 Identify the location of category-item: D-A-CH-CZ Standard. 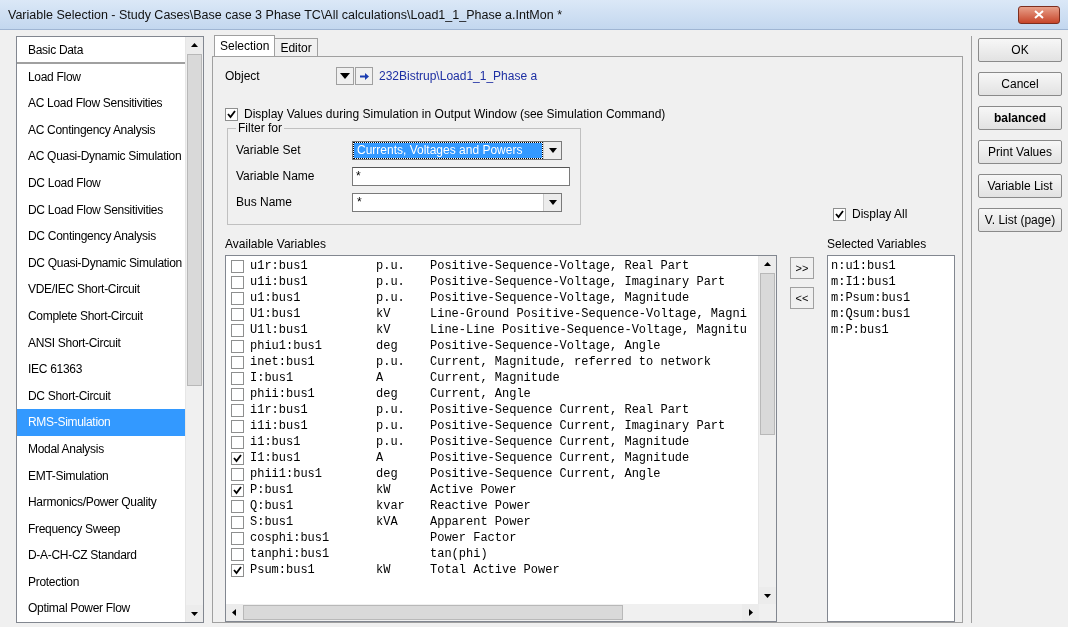
(101, 555).